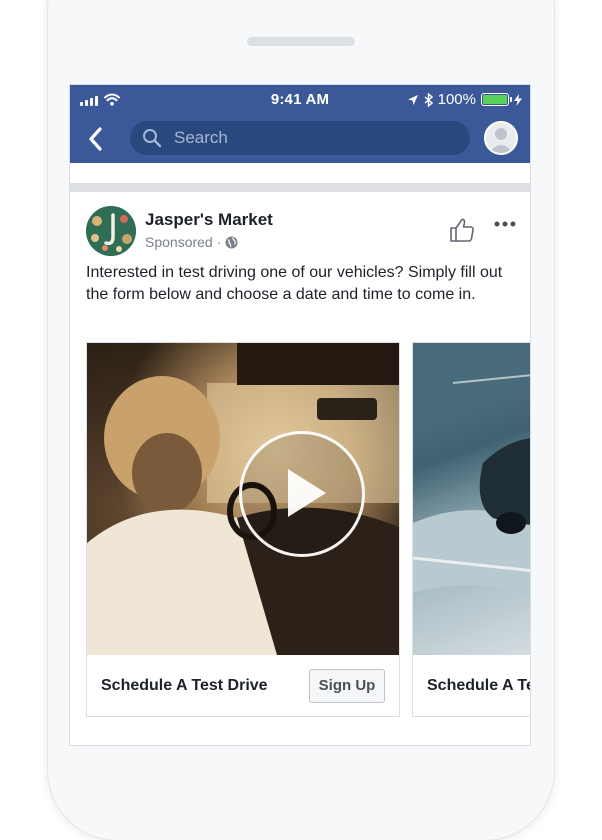 The width and height of the screenshot is (602, 840). Describe the element at coordinates (301, 41) in the screenshot. I see `phone-speaker` at that location.